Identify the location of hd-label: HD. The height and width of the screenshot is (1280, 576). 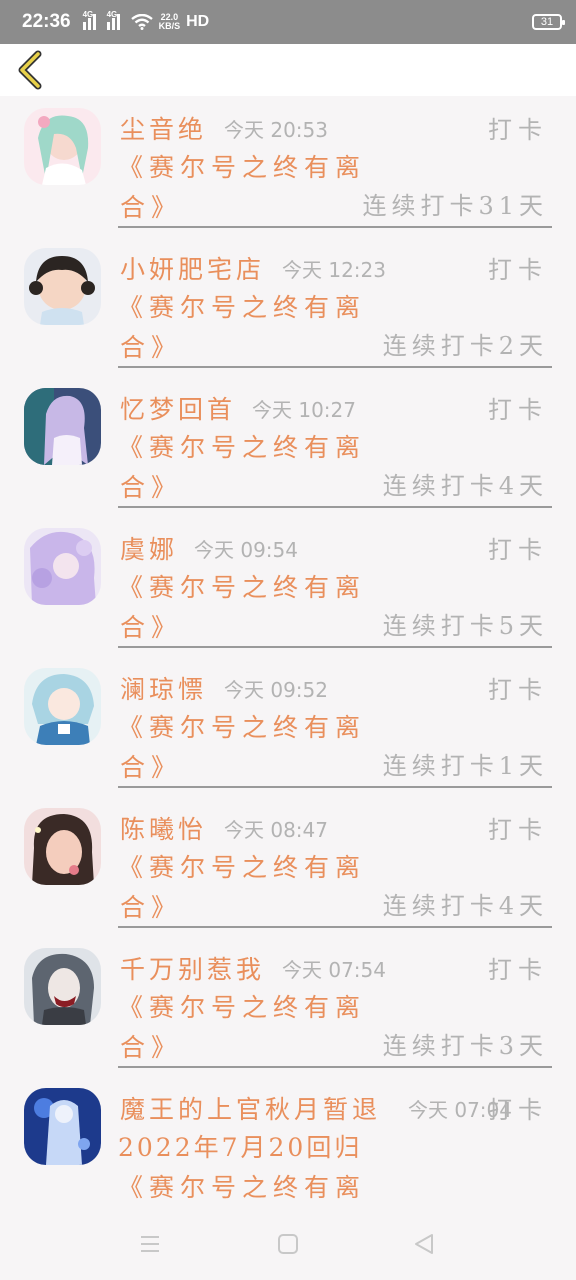
(198, 21).